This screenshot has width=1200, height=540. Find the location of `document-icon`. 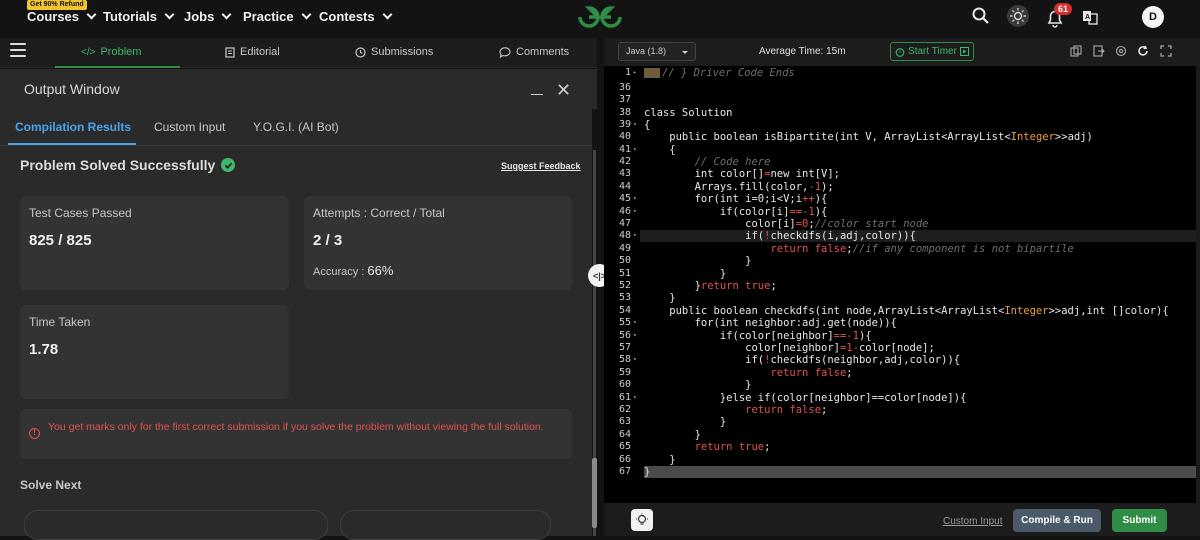

document-icon is located at coordinates (230, 52).